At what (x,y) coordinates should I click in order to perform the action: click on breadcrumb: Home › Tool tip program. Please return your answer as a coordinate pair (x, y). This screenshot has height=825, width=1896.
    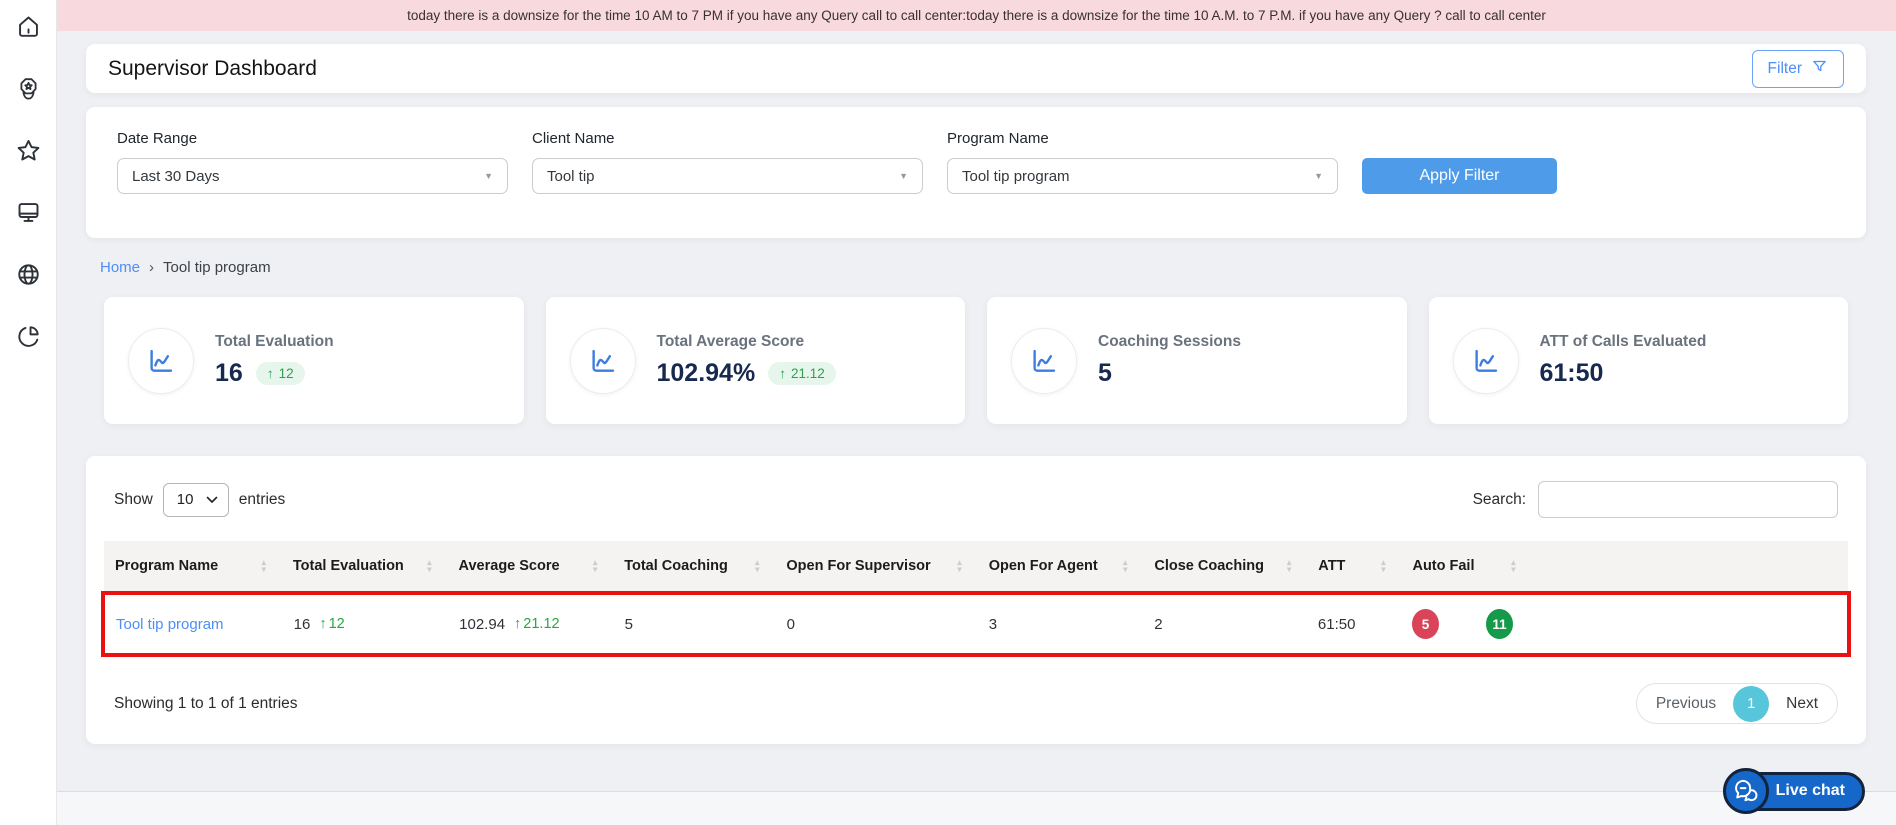
    Looking at the image, I should click on (983, 267).